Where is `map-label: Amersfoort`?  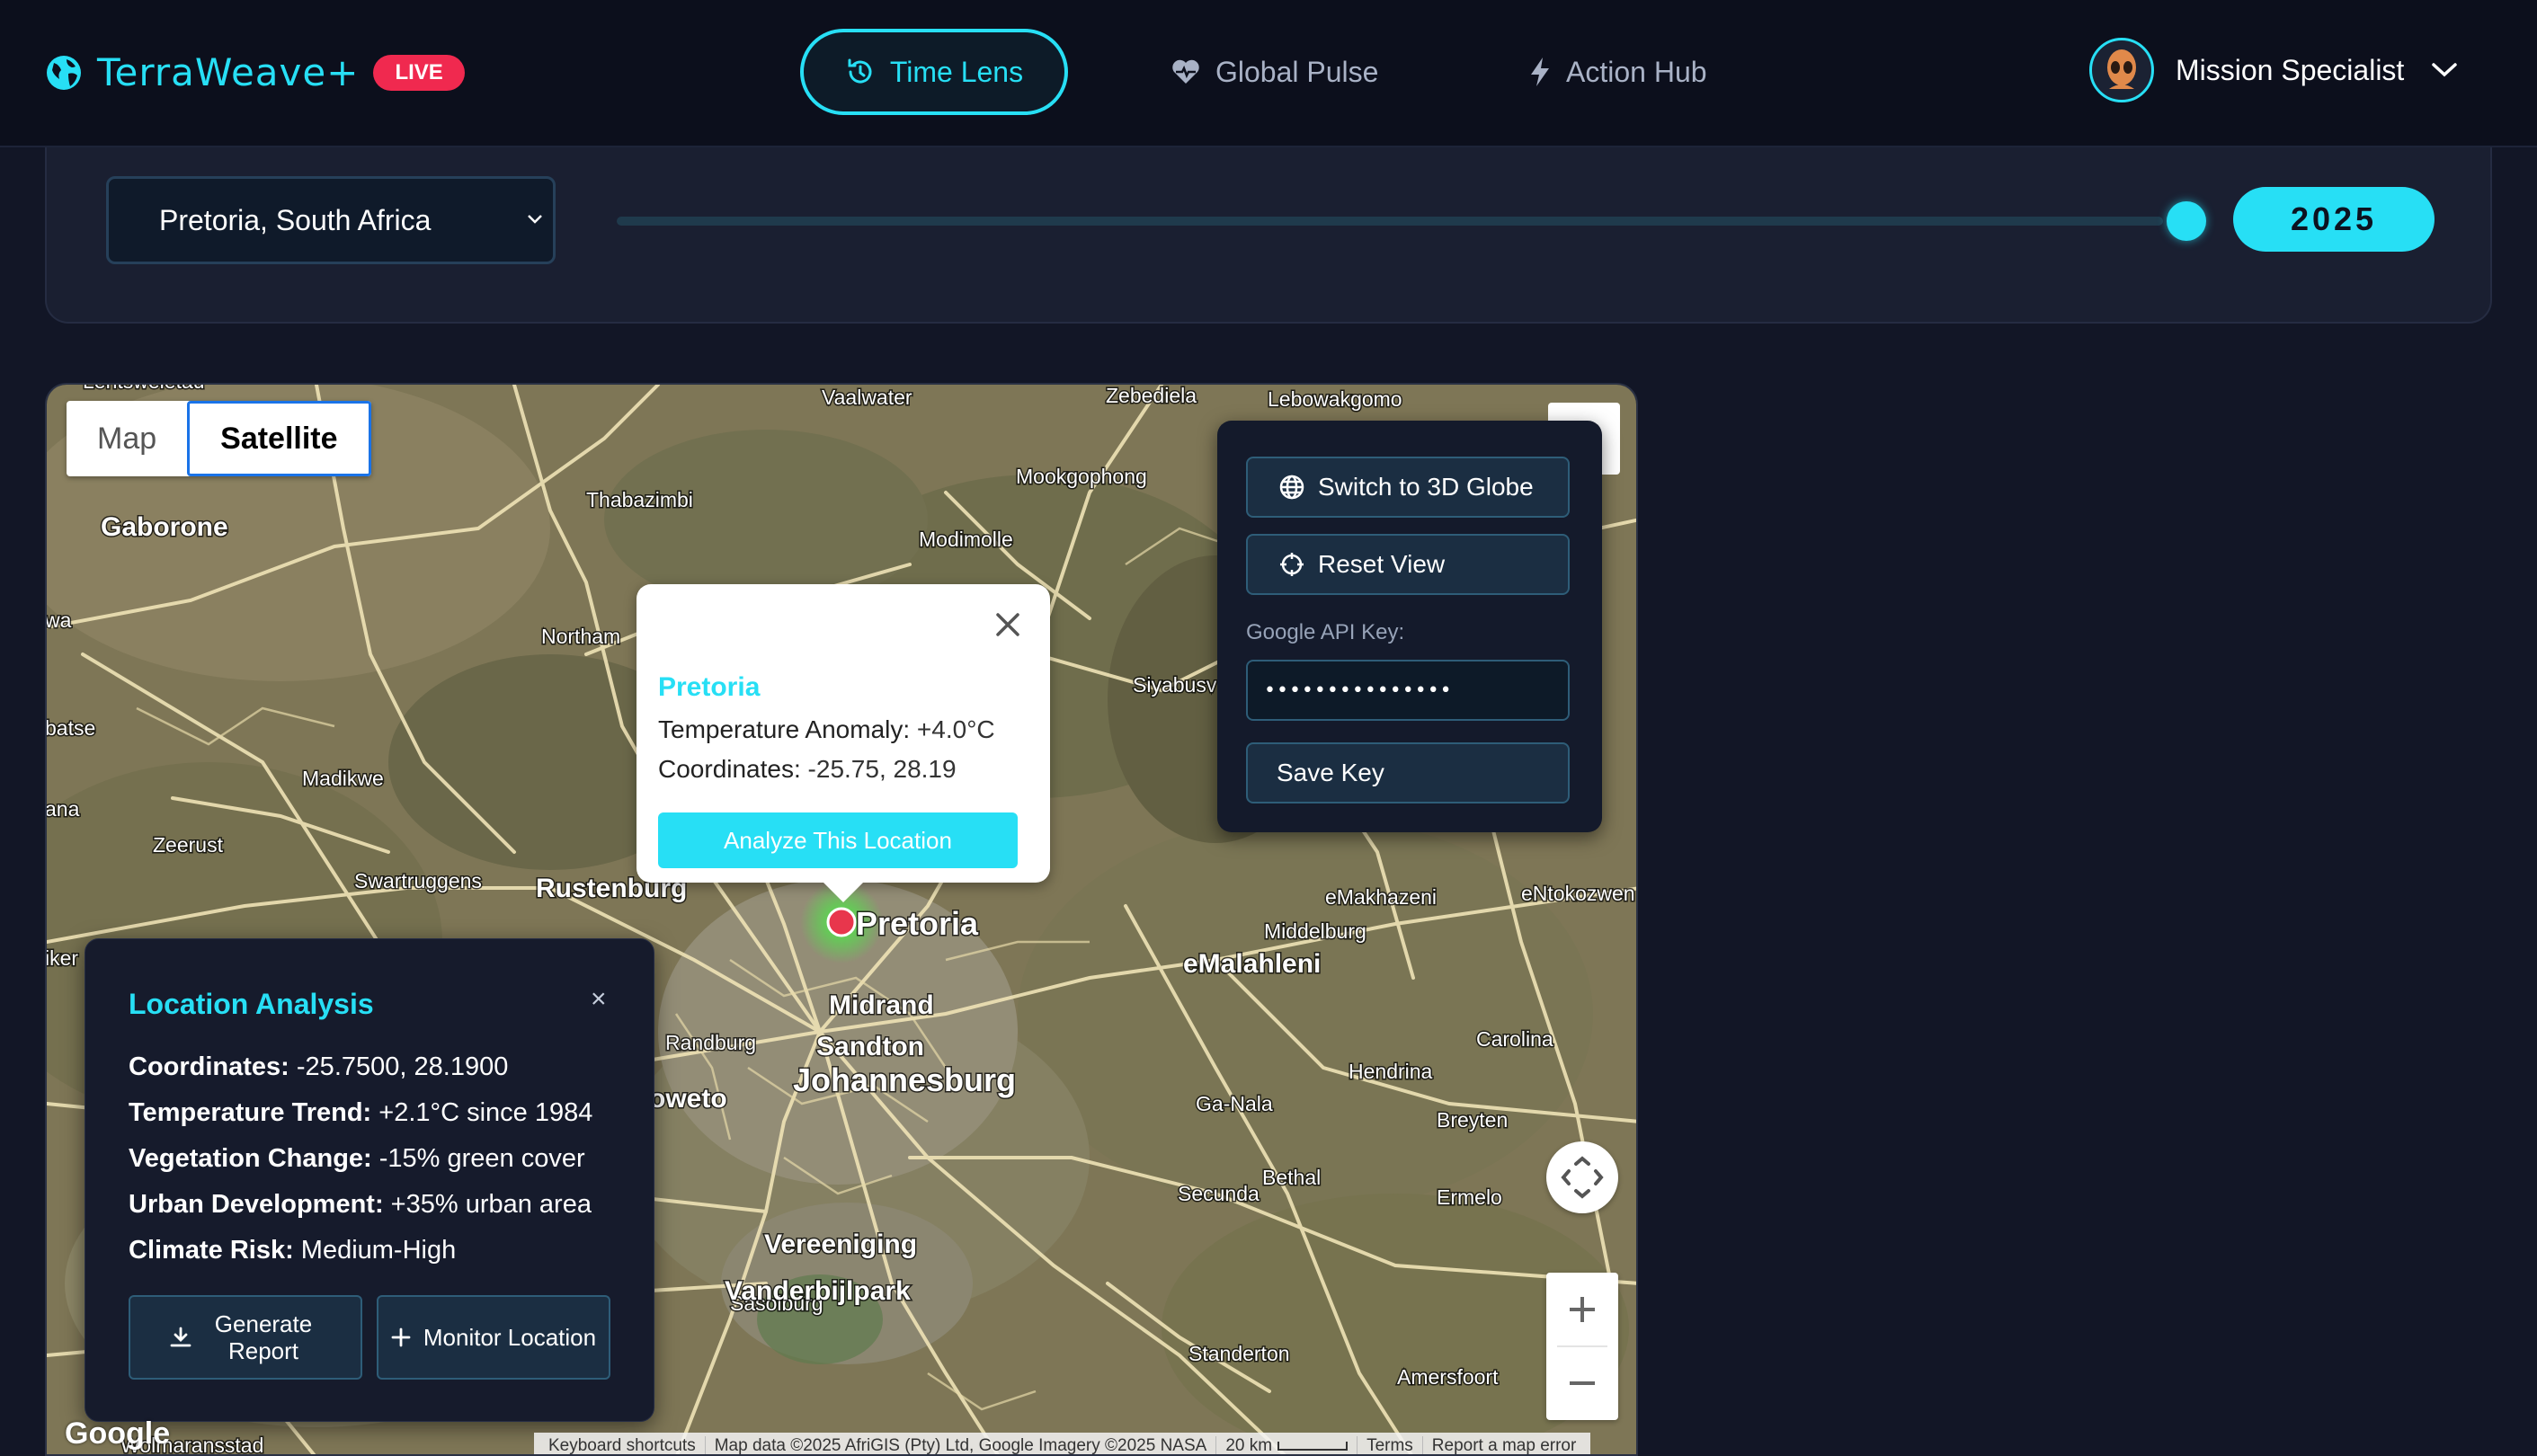 map-label: Amersfoort is located at coordinates (1448, 1377).